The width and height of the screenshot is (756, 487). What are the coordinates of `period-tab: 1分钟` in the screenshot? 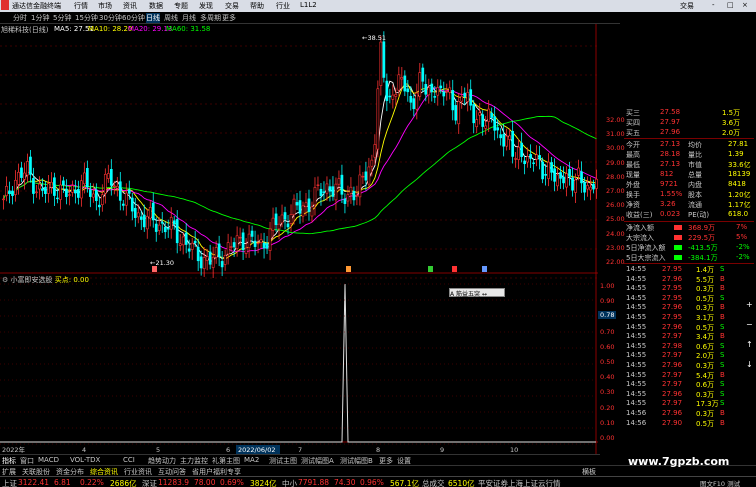 It's located at (40, 18).